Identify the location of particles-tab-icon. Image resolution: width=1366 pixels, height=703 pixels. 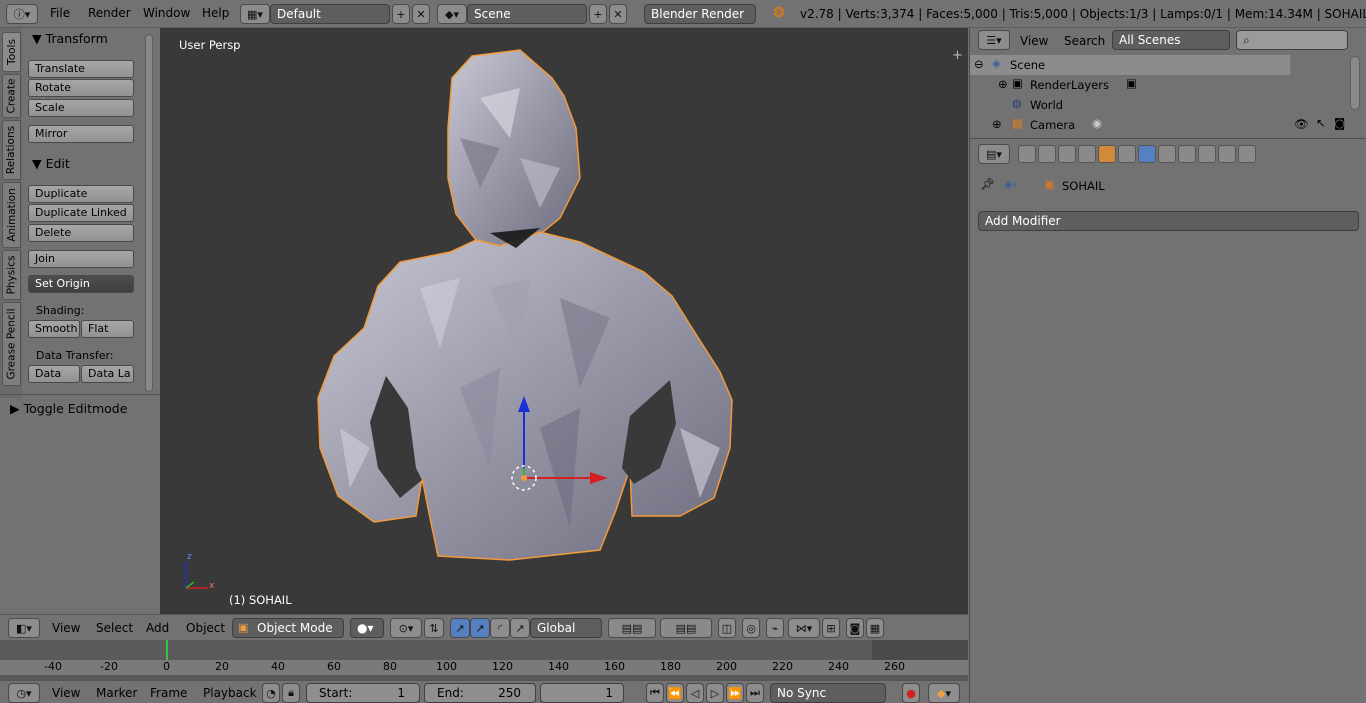
(1227, 154).